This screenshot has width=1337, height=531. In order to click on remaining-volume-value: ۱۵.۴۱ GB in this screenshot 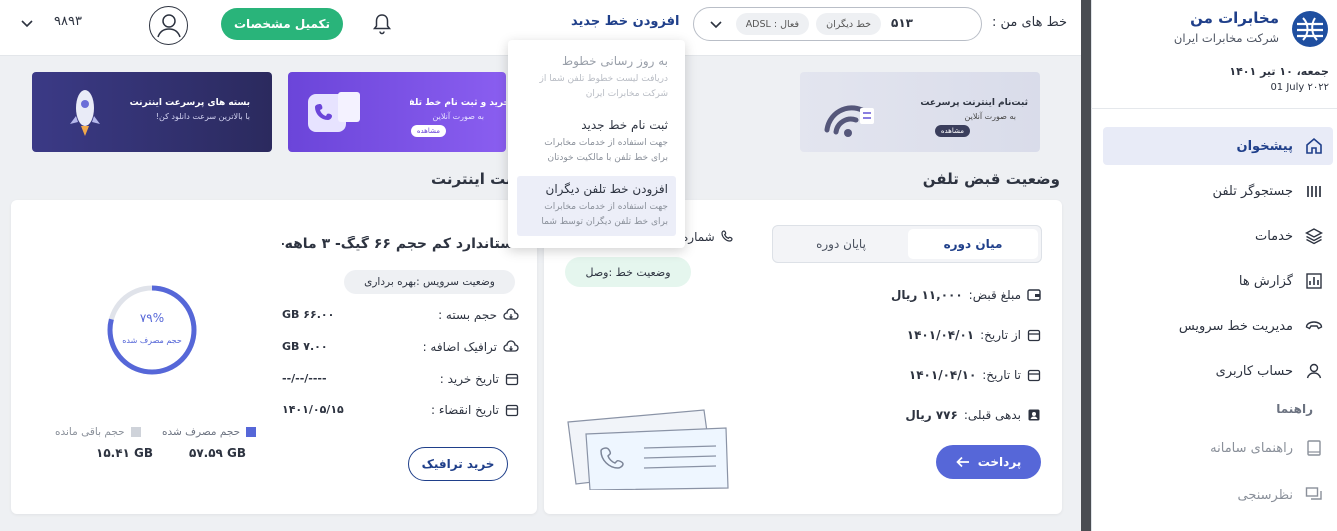, I will do `click(125, 453)`.